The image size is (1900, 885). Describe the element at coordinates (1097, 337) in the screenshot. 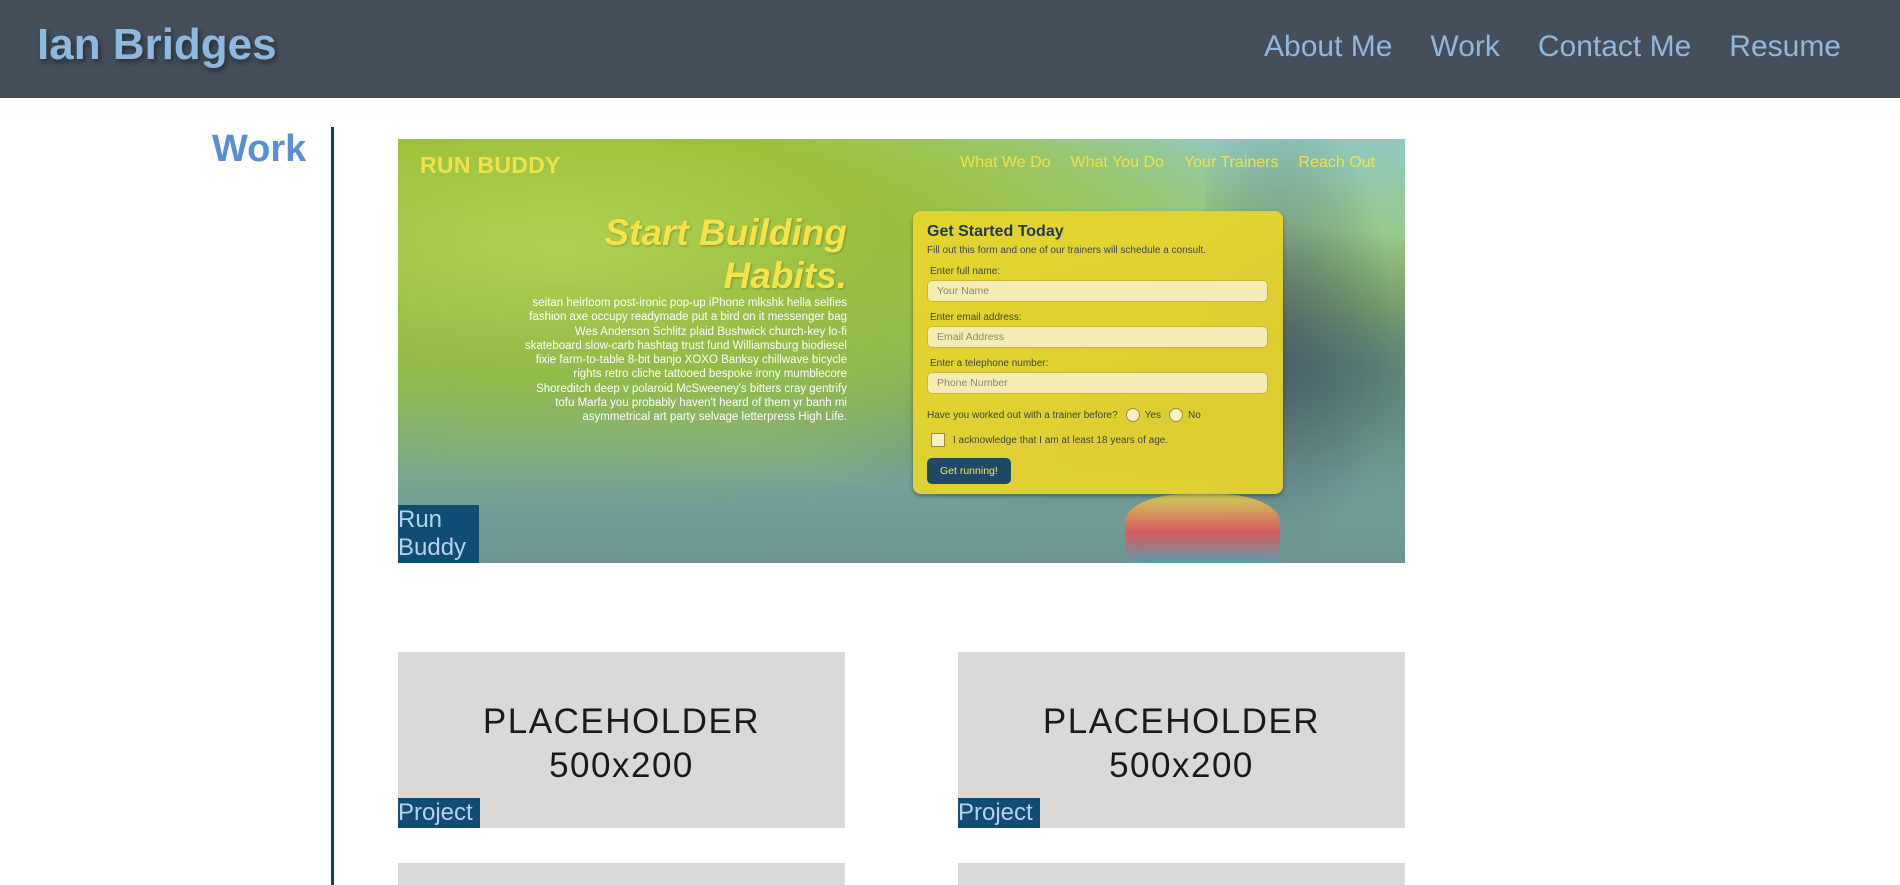

I see `email-field: Email Address` at that location.